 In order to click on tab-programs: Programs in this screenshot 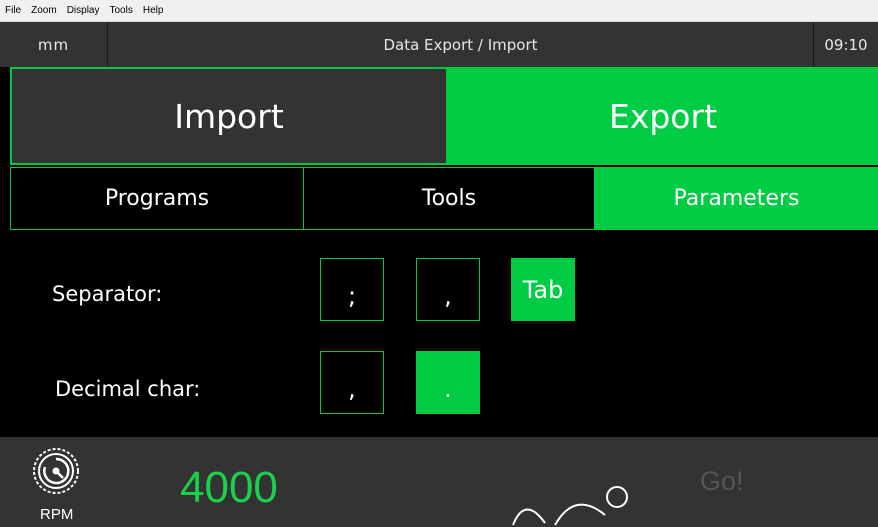, I will do `click(157, 198)`.